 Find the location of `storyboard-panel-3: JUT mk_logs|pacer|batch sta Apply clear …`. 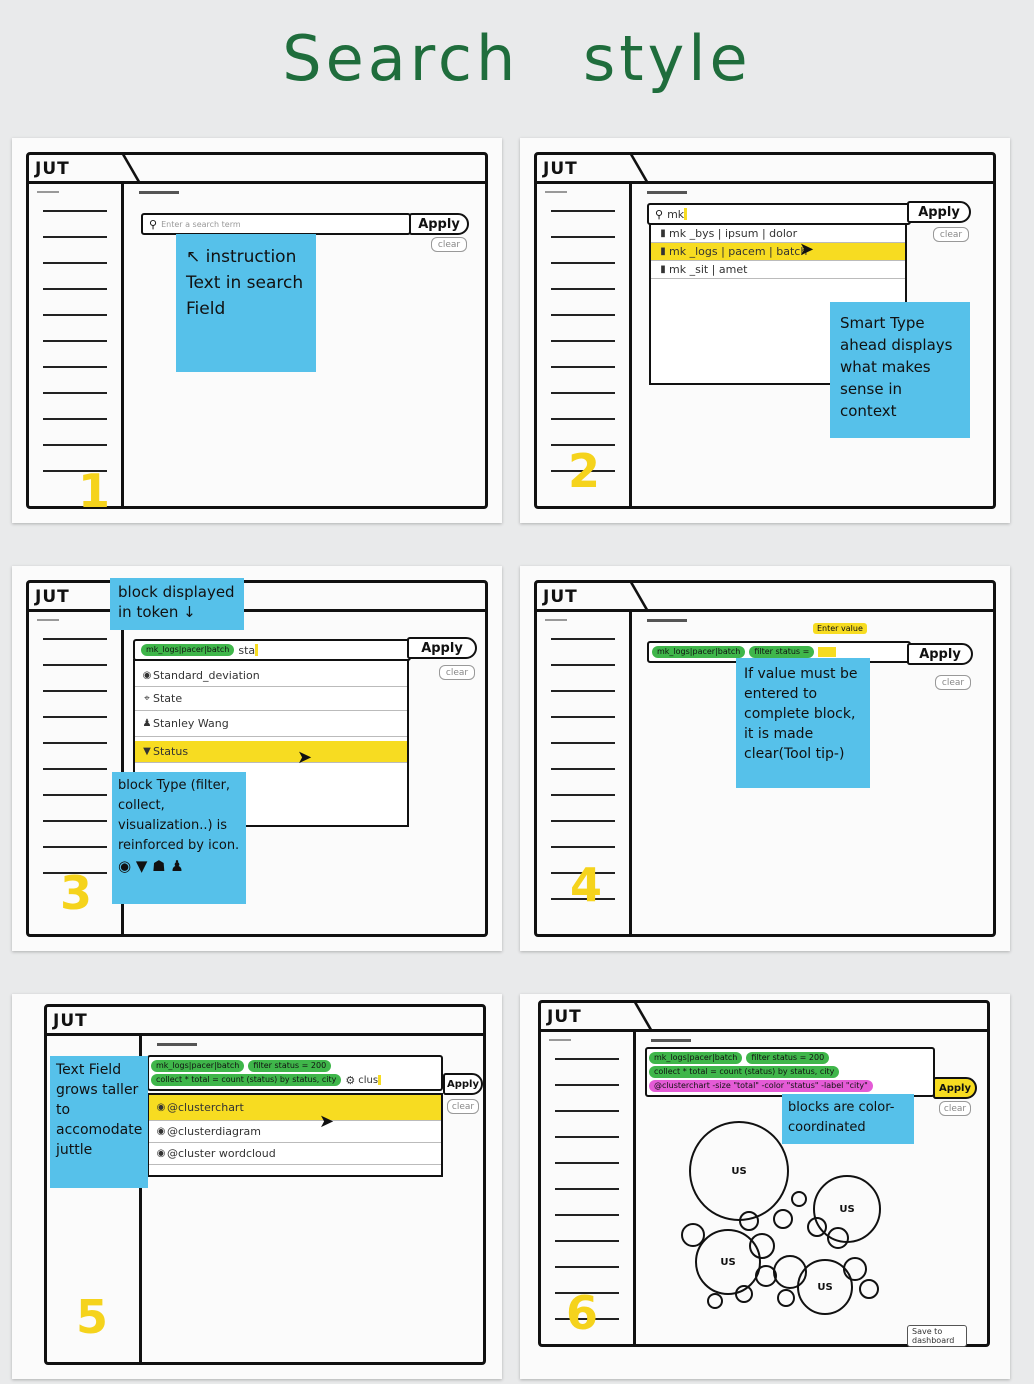

storyboard-panel-3: JUT mk_logs|pacer|batch sta Apply clear … is located at coordinates (257, 758).